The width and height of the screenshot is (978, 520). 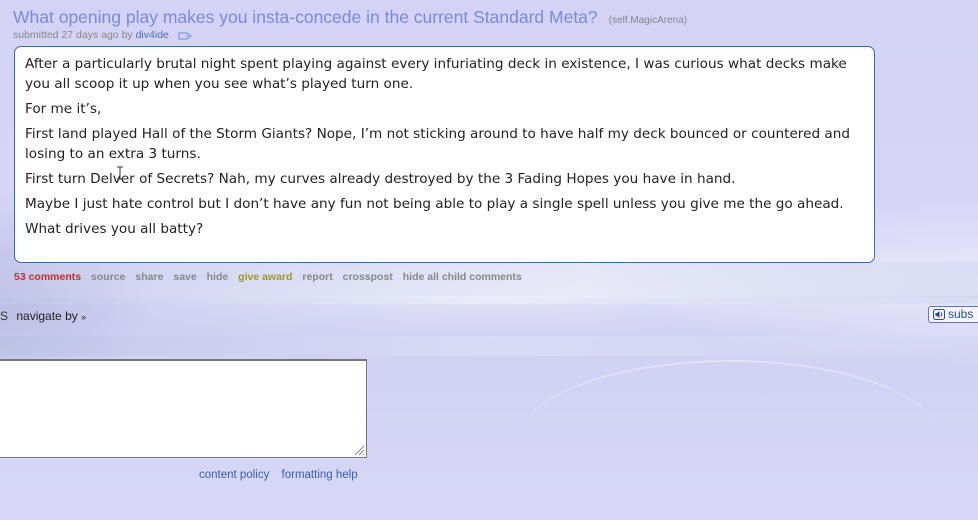 I want to click on subscribe-label: subs, so click(x=961, y=314).